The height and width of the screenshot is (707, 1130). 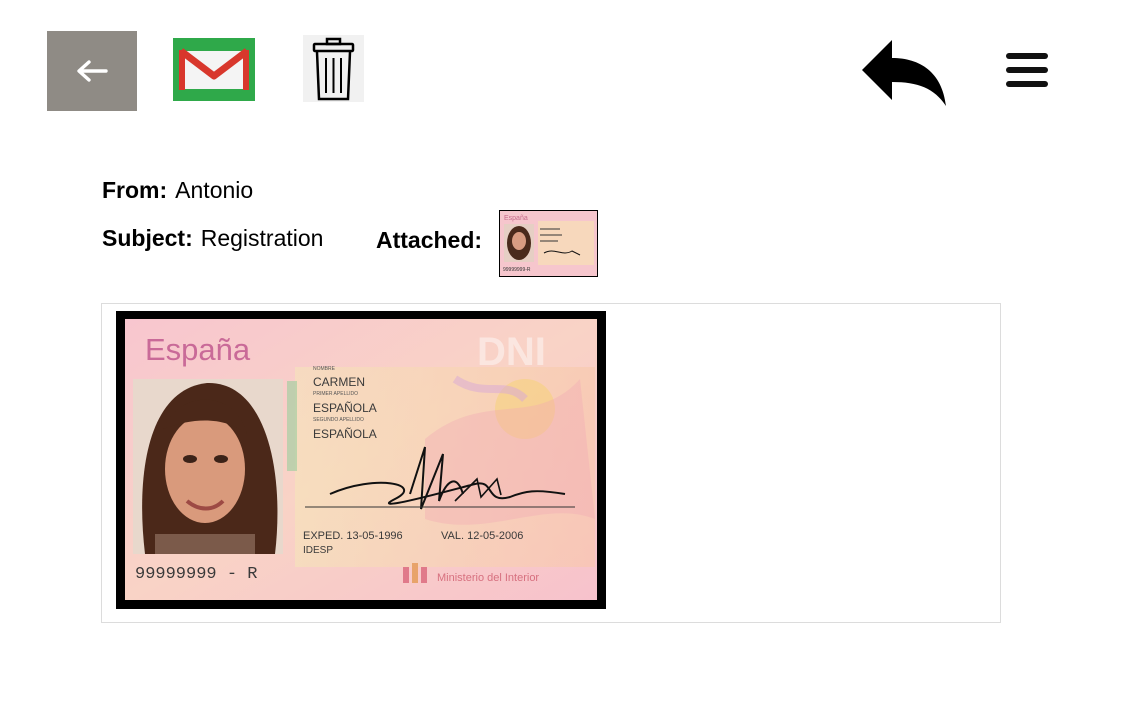 I want to click on from-row: From: Antonio, so click(x=177, y=190).